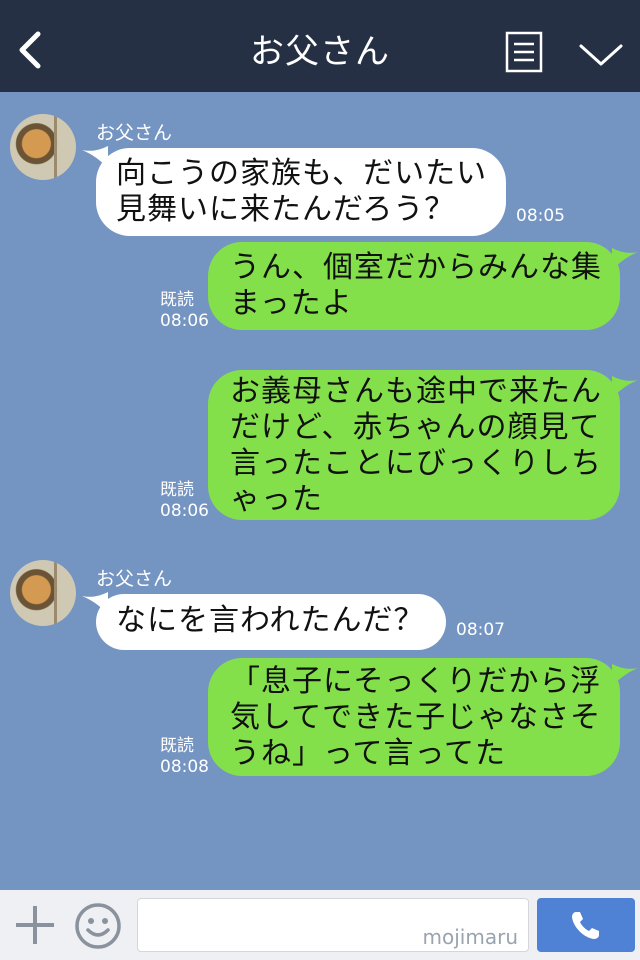 The image size is (640, 960). I want to click on message-line: なにを言われたんだ？, so click(270, 620).